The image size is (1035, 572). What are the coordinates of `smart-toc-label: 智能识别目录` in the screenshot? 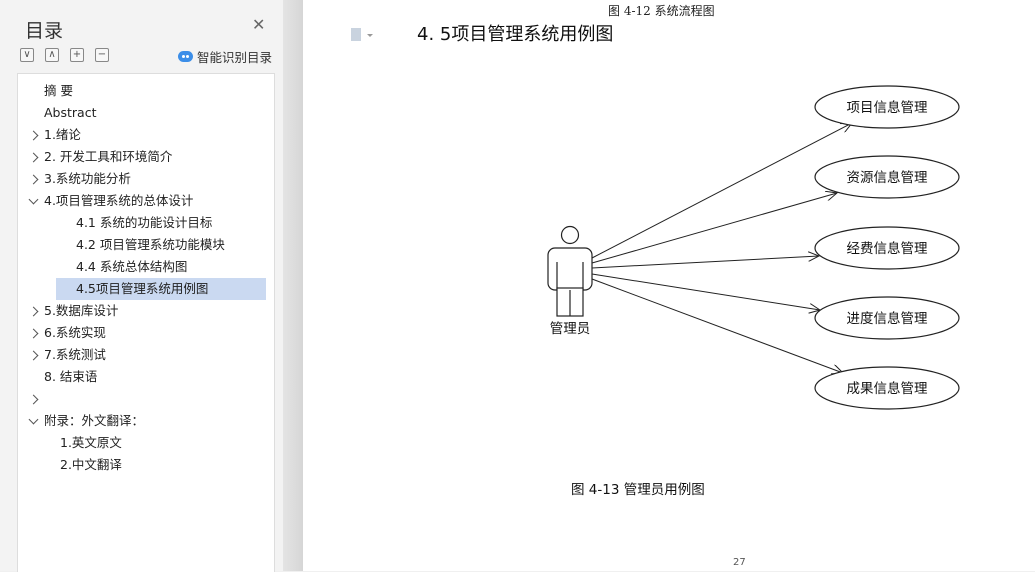 It's located at (235, 57).